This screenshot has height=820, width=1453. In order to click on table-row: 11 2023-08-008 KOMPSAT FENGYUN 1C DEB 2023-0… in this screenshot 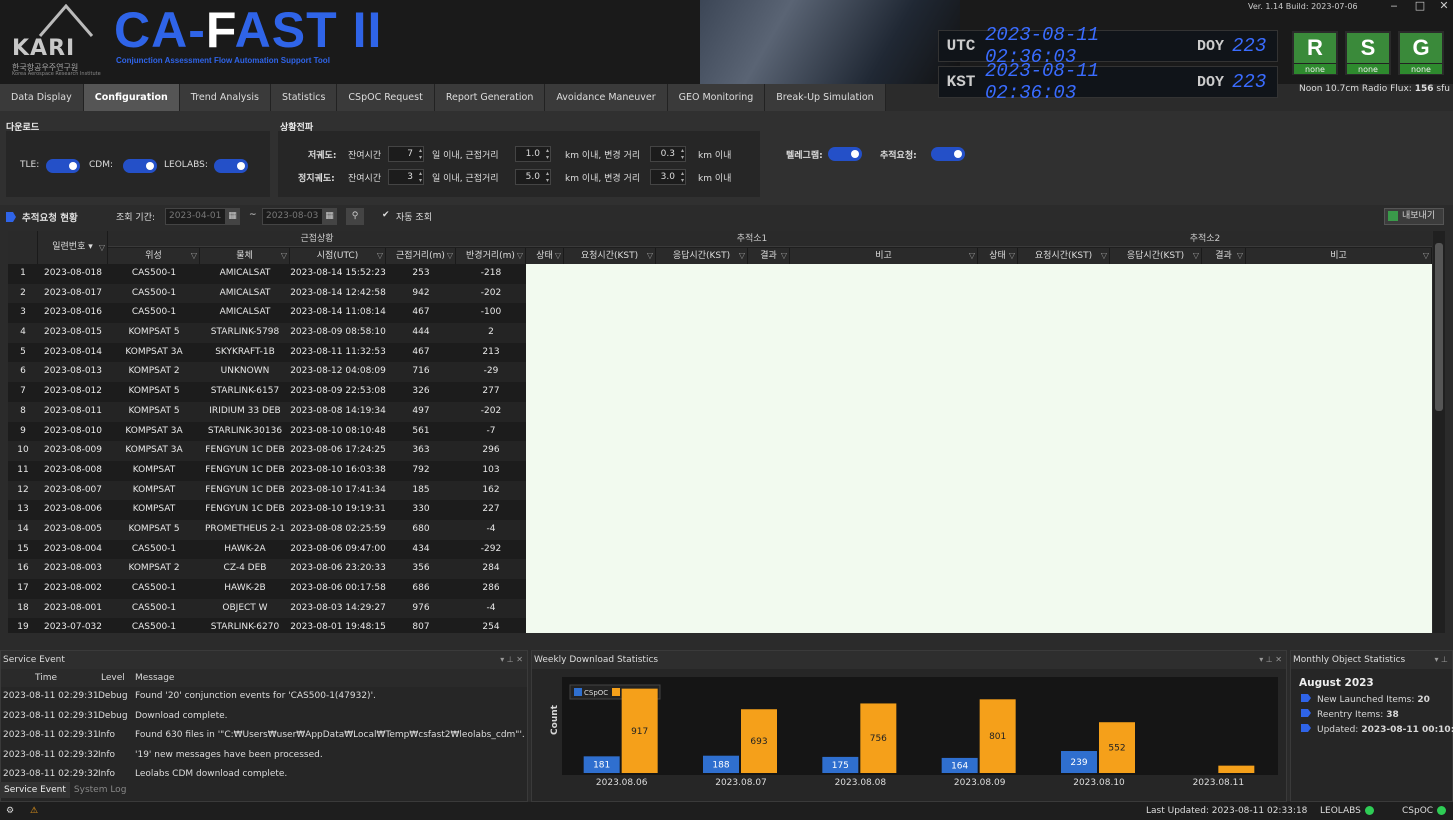, I will do `click(267, 470)`.